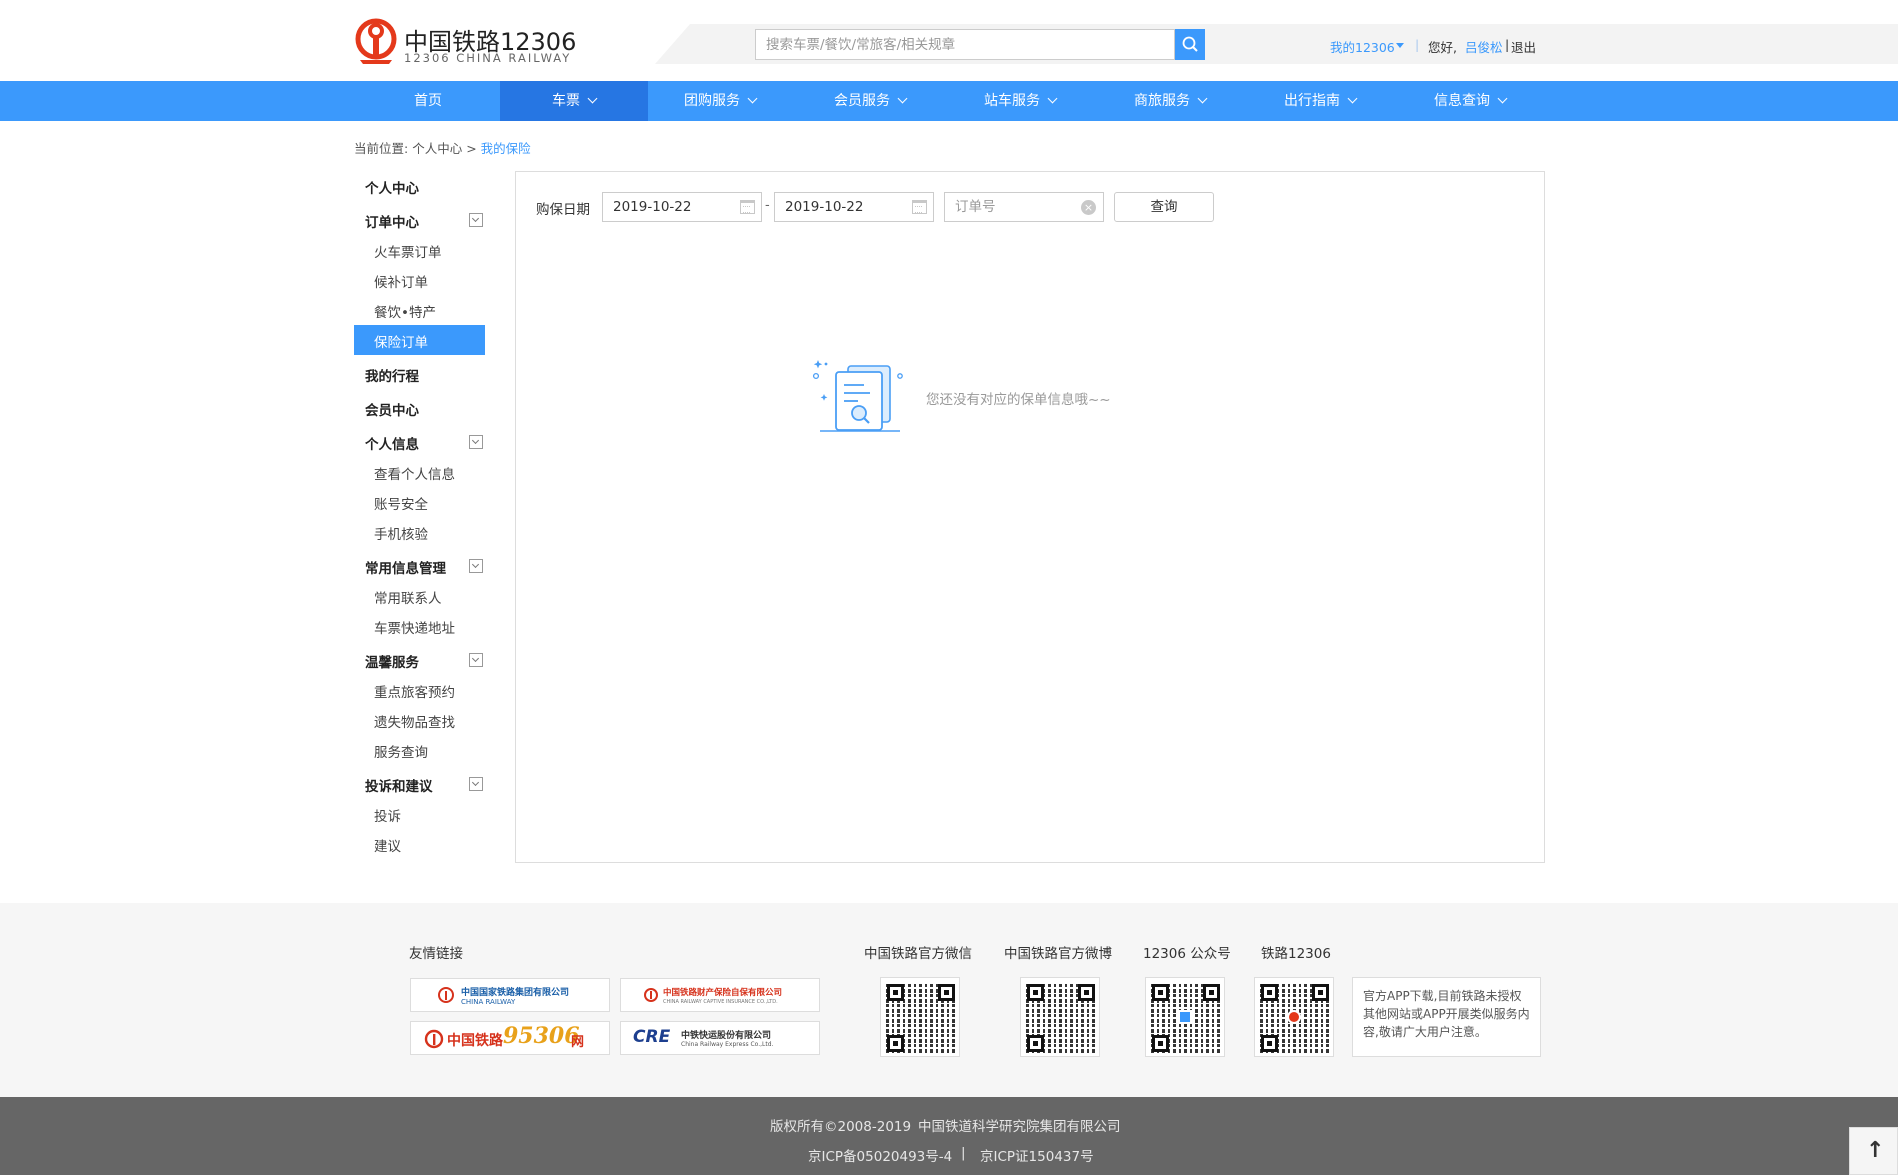  I want to click on sidebar-order-center: 订单中心, so click(392, 221).